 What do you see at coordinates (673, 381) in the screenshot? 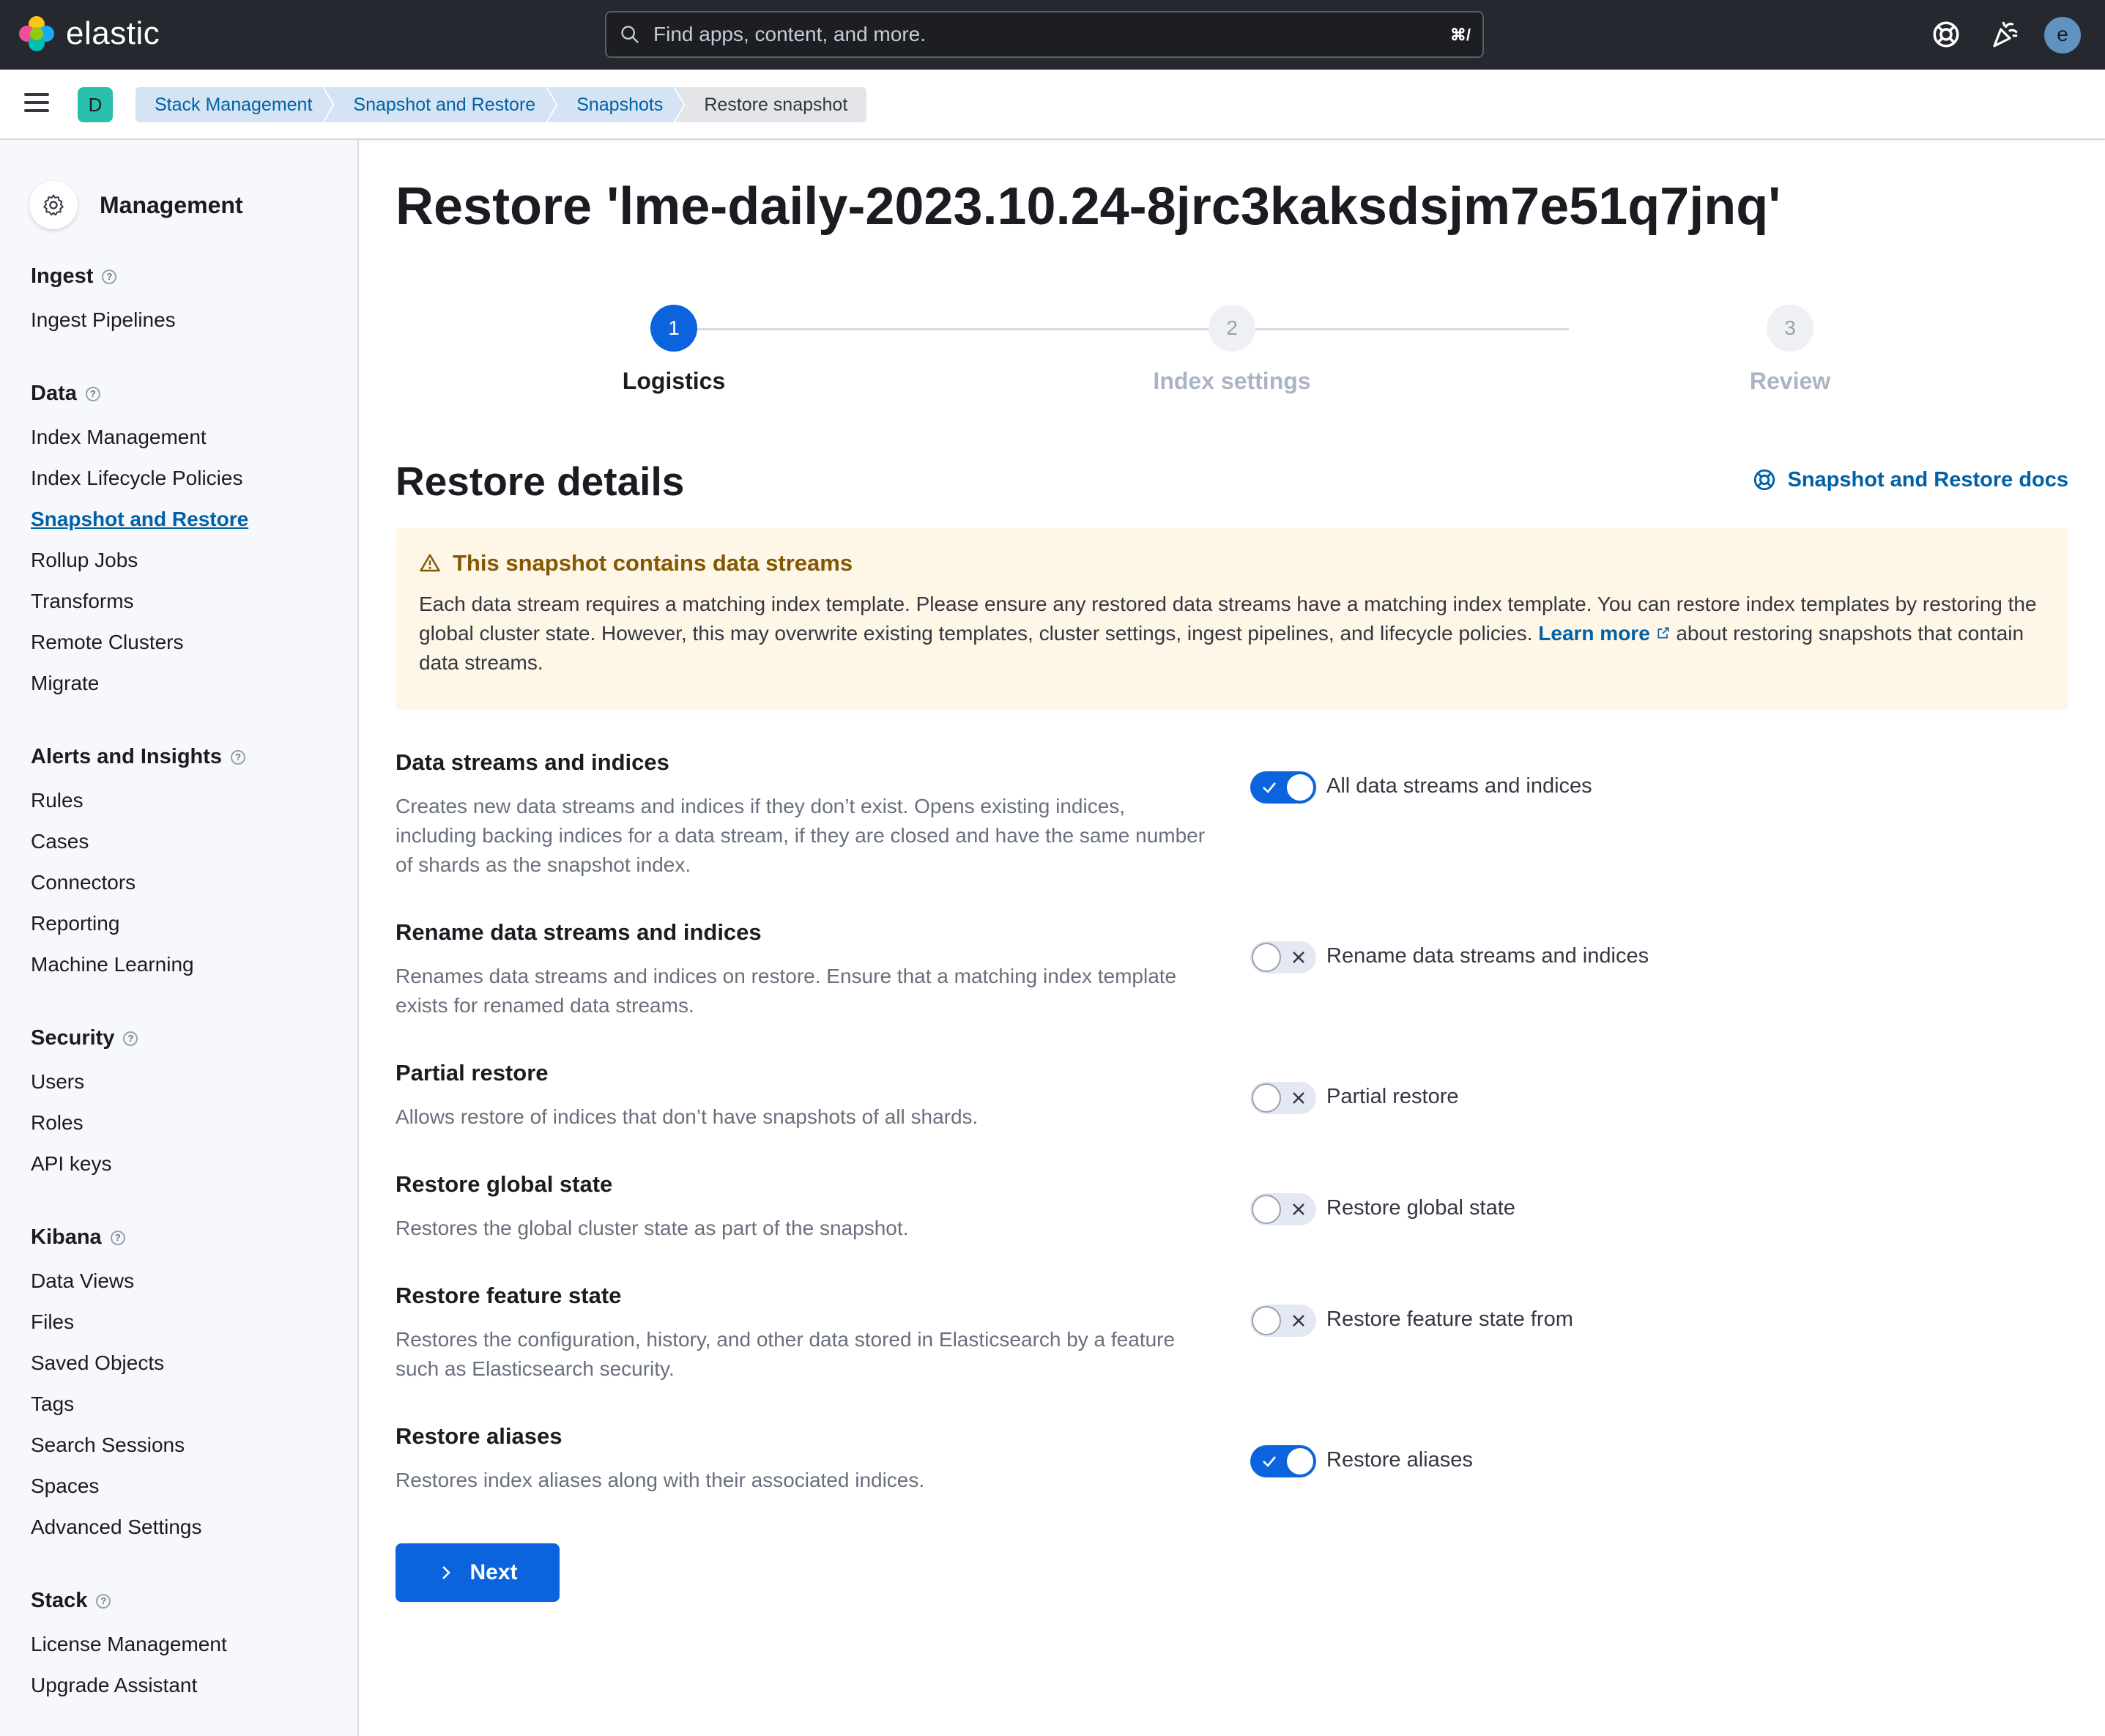
I see `step-1-label: Logistics` at bounding box center [673, 381].